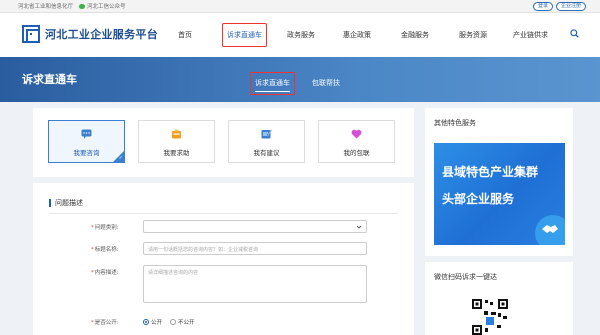 The image size is (600, 335). What do you see at coordinates (157, 323) in the screenshot?
I see `radio-public-label: 公开` at bounding box center [157, 323].